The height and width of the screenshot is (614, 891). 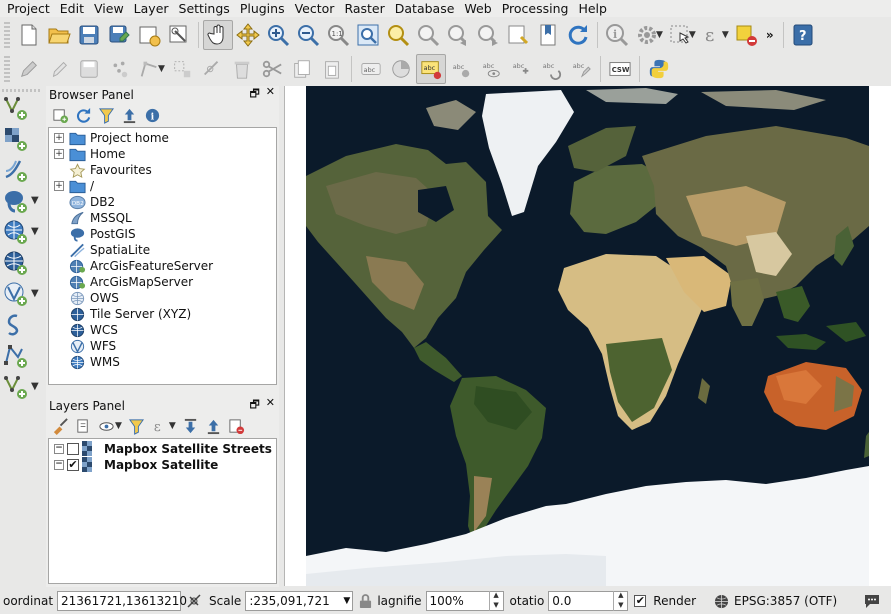 I want to click on add-raster-layer-icon, so click(x=23, y=138).